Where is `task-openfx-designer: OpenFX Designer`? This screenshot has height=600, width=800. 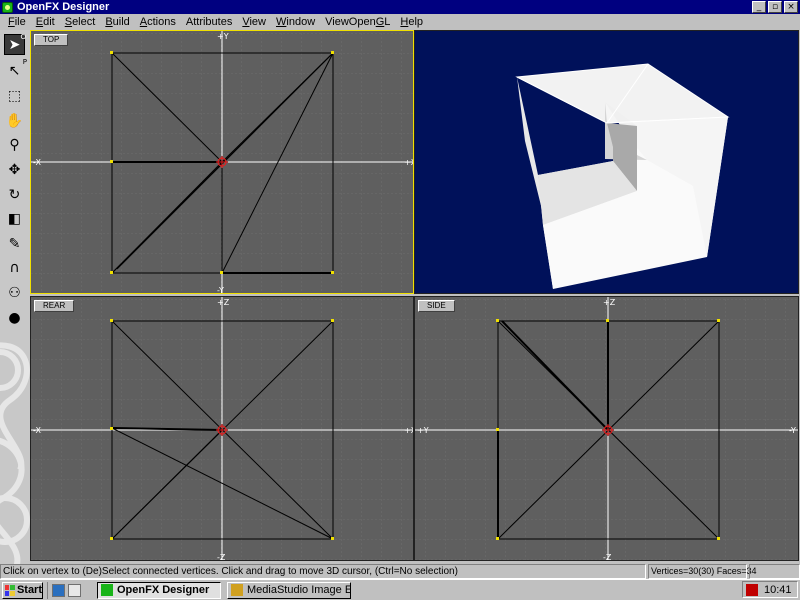 task-openfx-designer: OpenFX Designer is located at coordinates (159, 590).